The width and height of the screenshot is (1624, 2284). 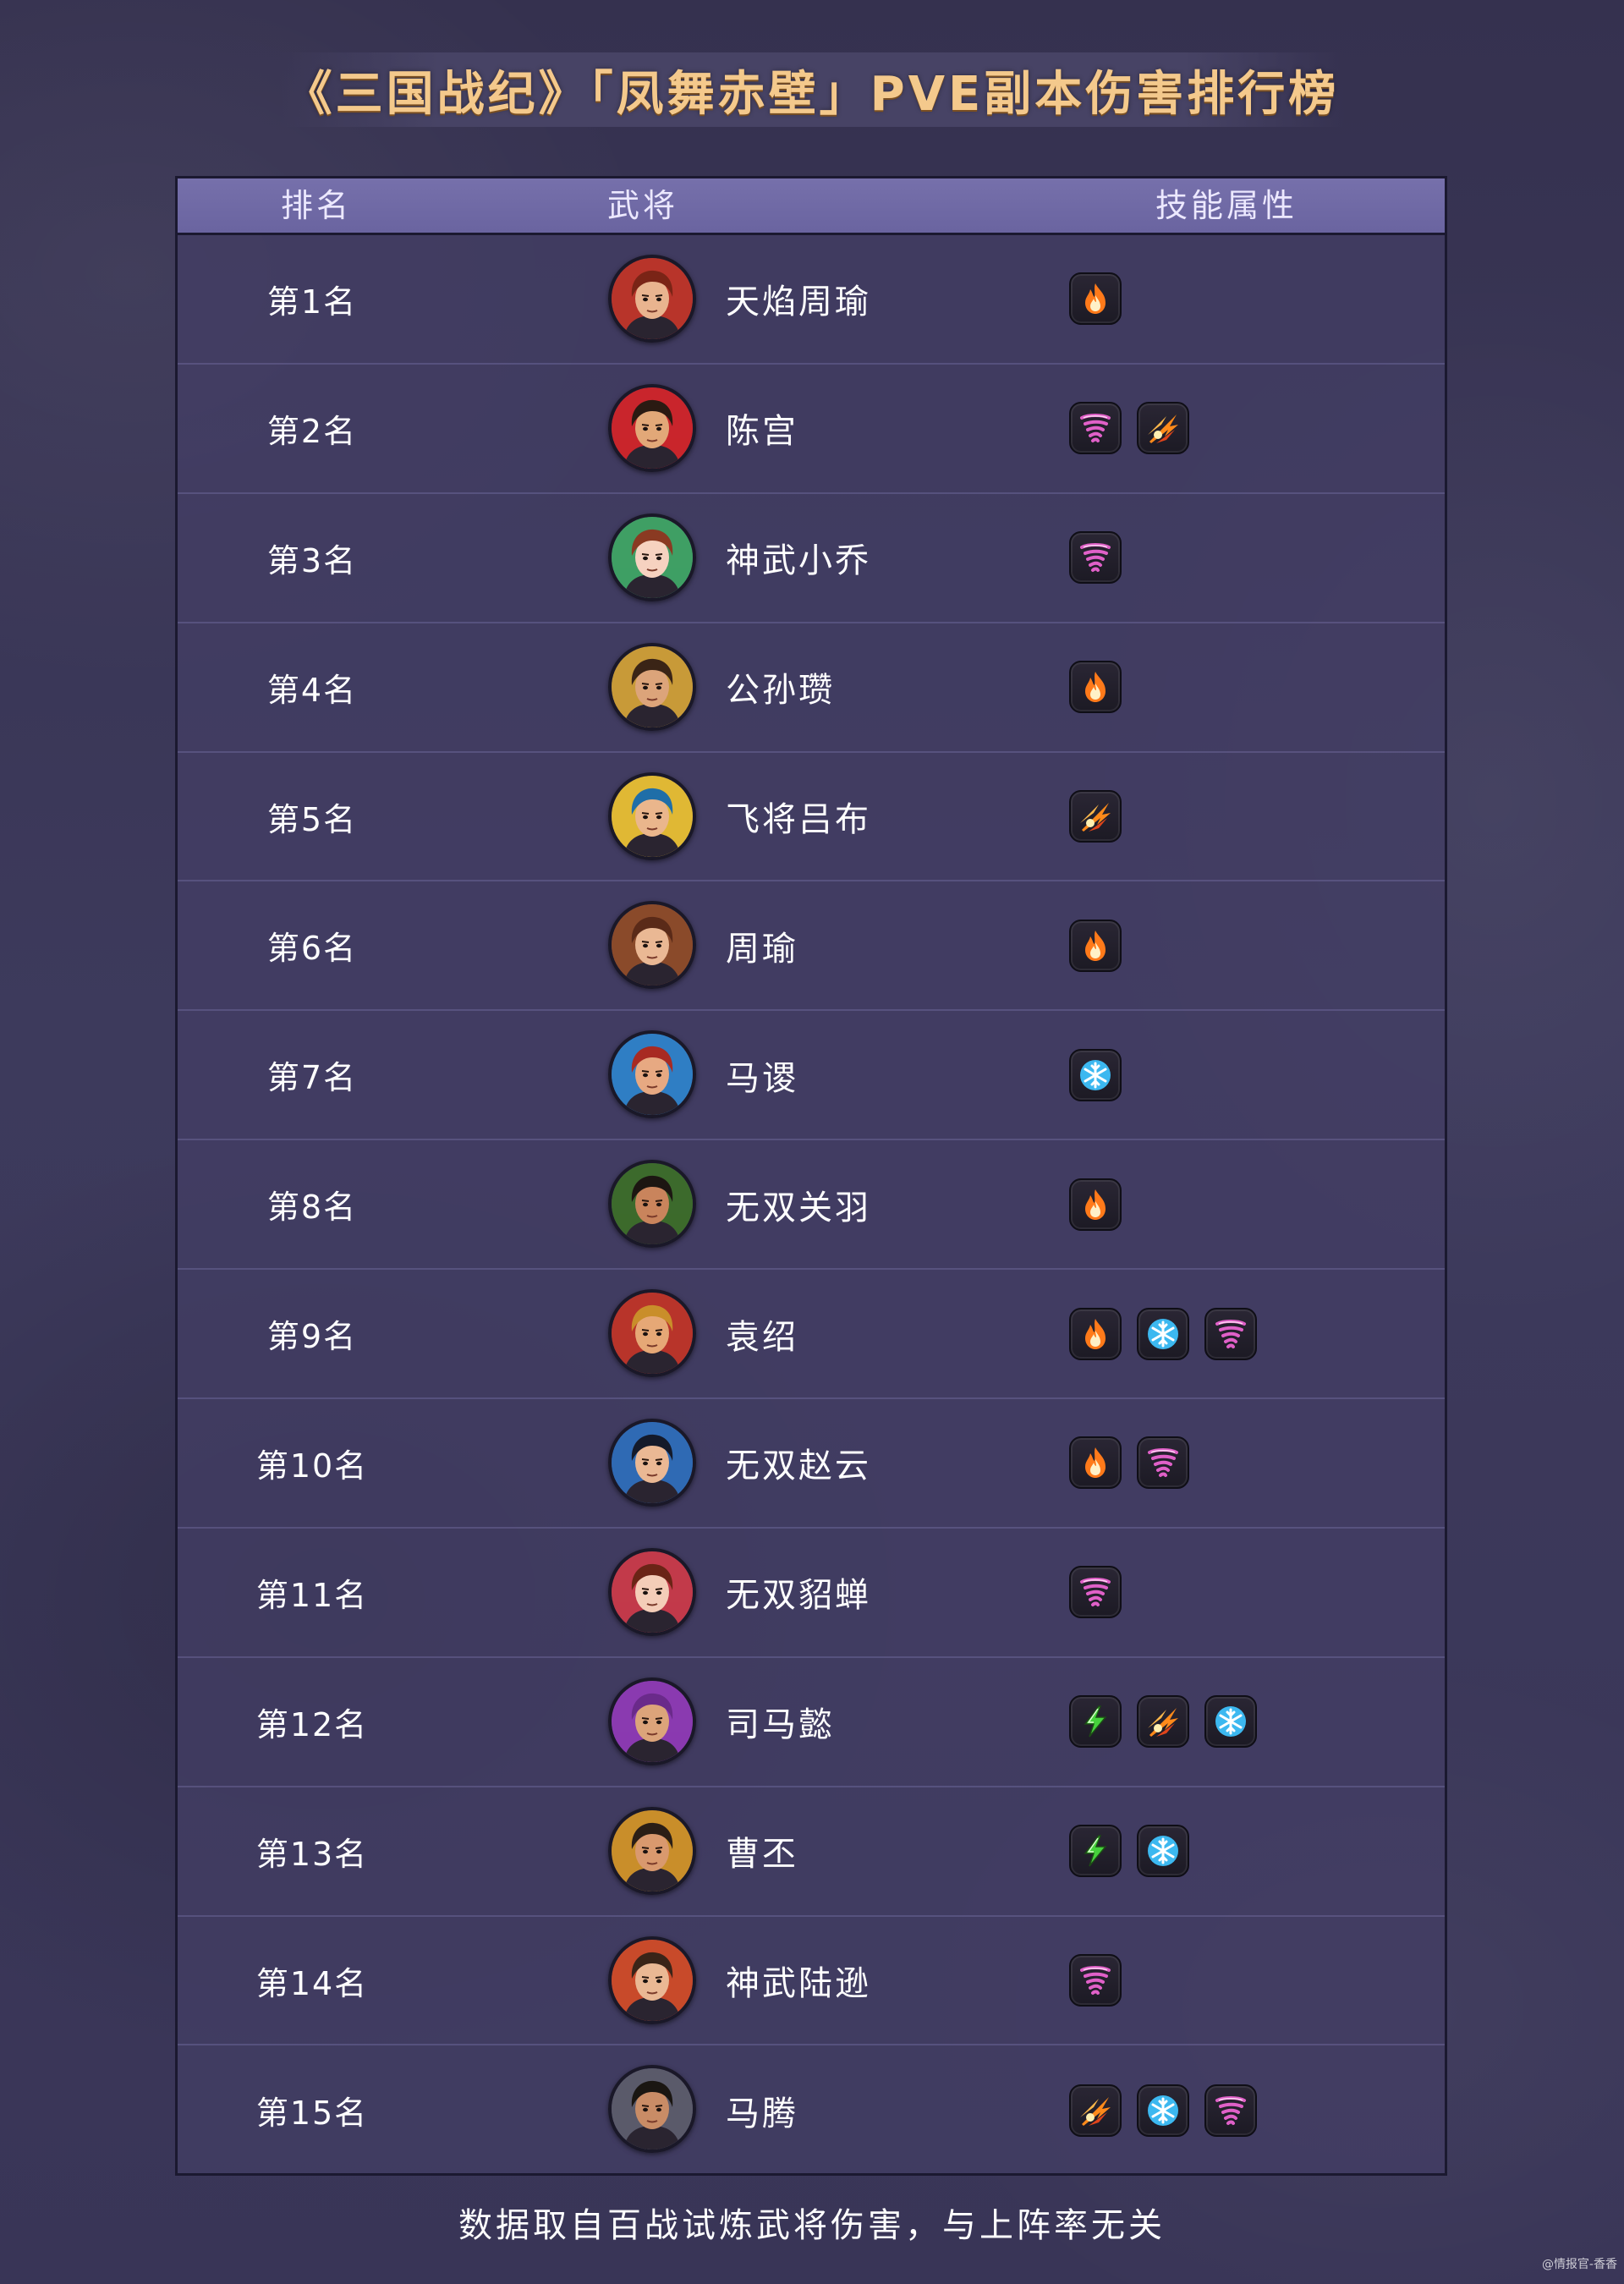 I want to click on hero-name: 天焰周瑜, so click(x=798, y=302).